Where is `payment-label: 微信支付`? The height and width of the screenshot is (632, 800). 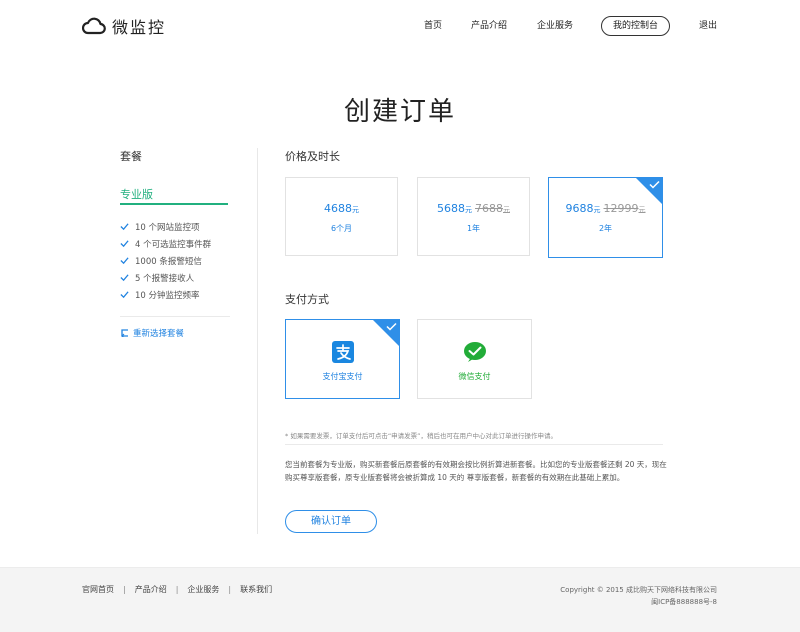 payment-label: 微信支付 is located at coordinates (474, 376).